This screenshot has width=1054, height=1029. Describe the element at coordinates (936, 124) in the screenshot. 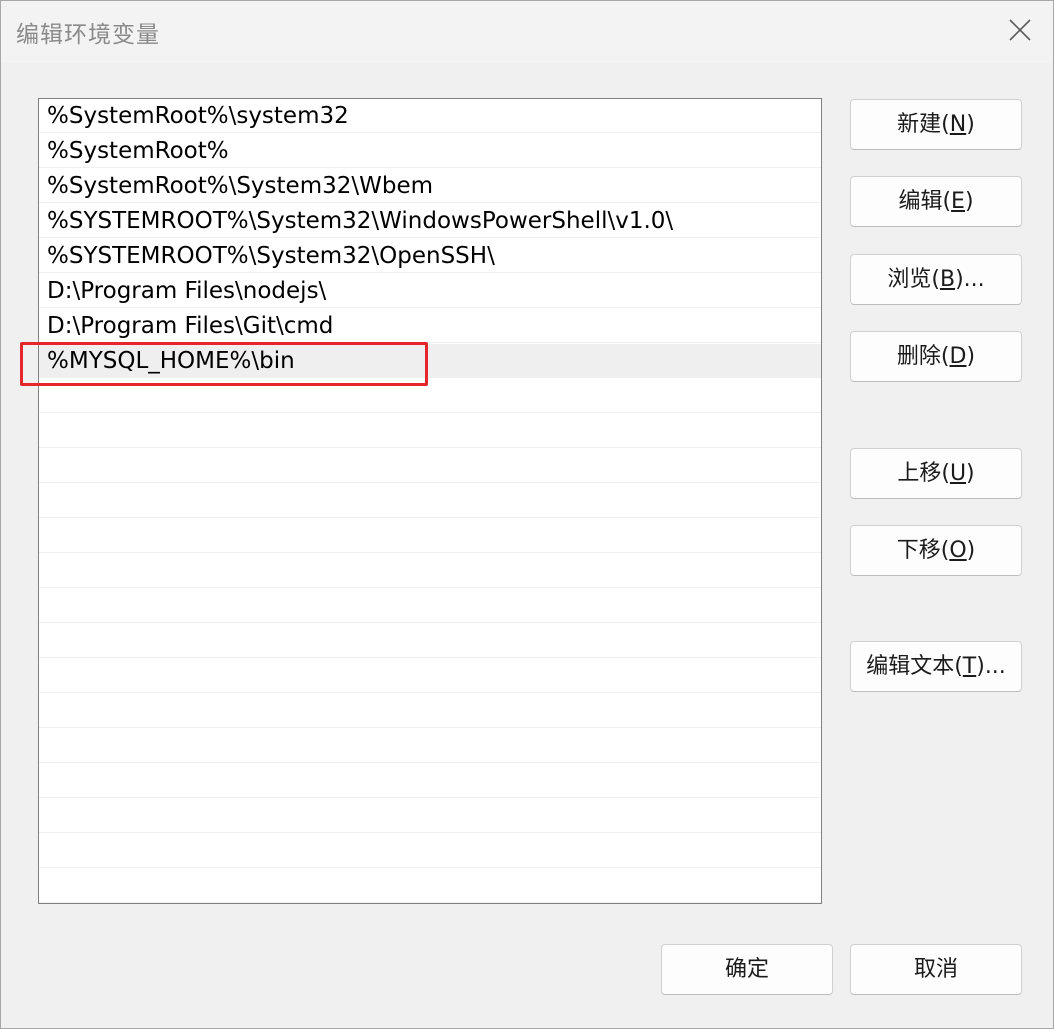

I see `new-button: 新建(N)` at that location.